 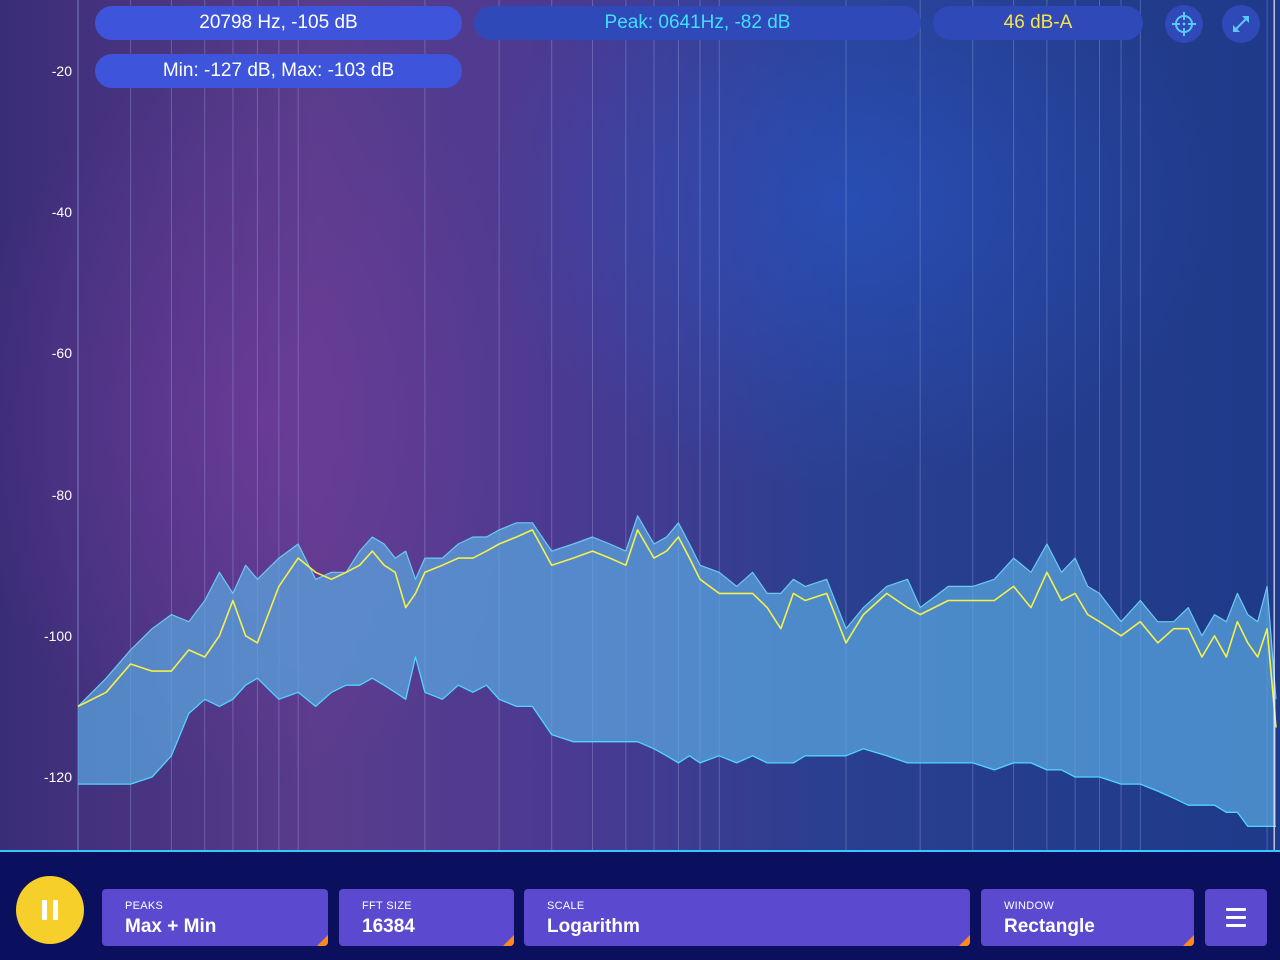 I want to click on expand-button, so click(x=1241, y=24).